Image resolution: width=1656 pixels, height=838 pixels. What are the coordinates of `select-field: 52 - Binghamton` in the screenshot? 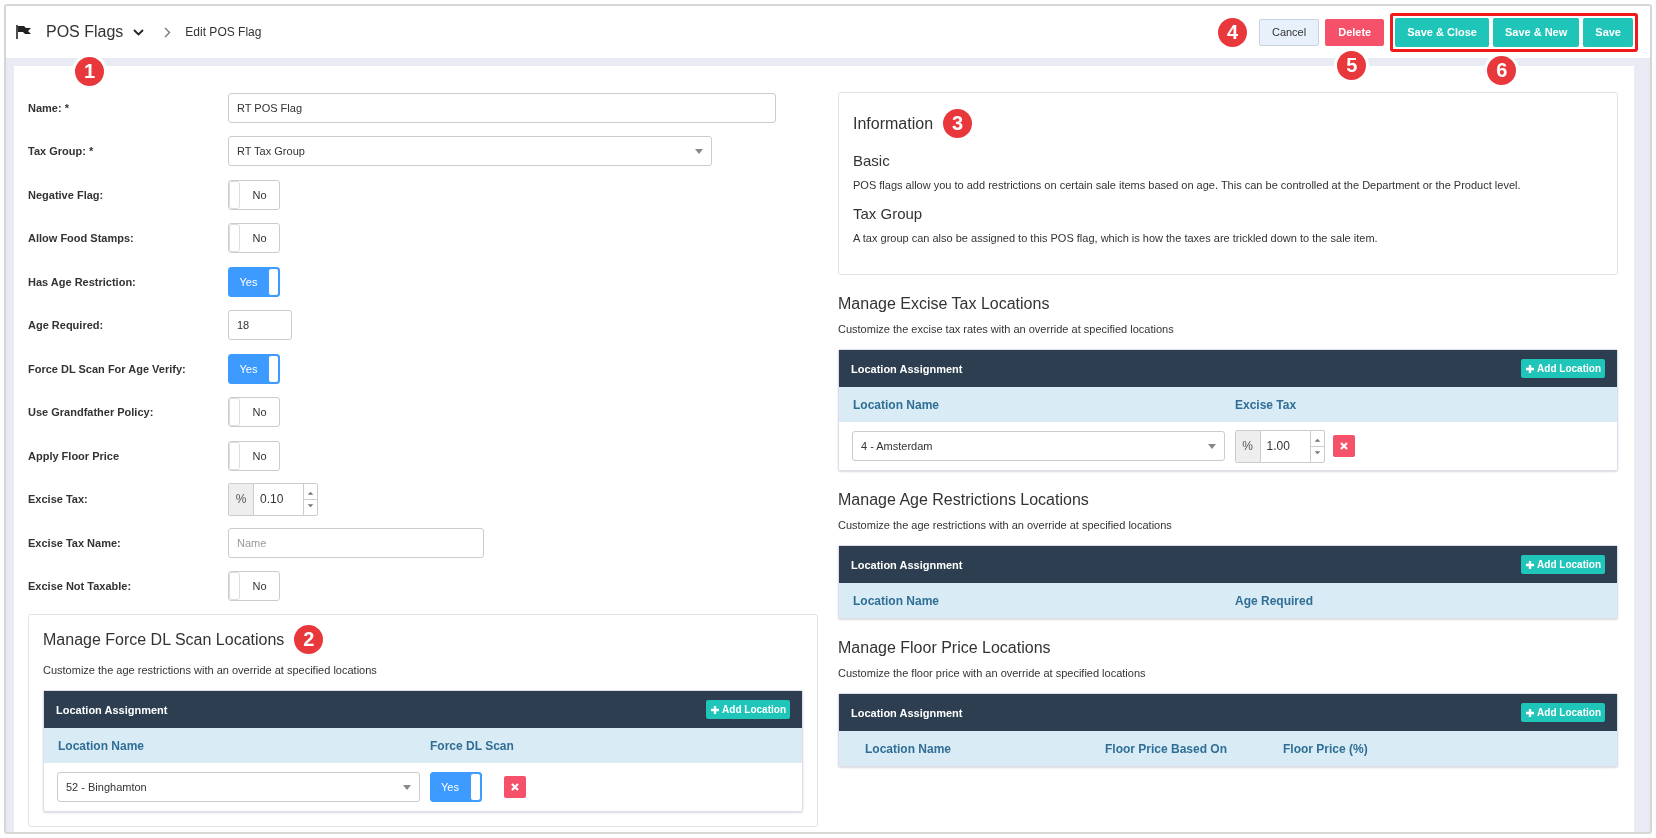 It's located at (238, 787).